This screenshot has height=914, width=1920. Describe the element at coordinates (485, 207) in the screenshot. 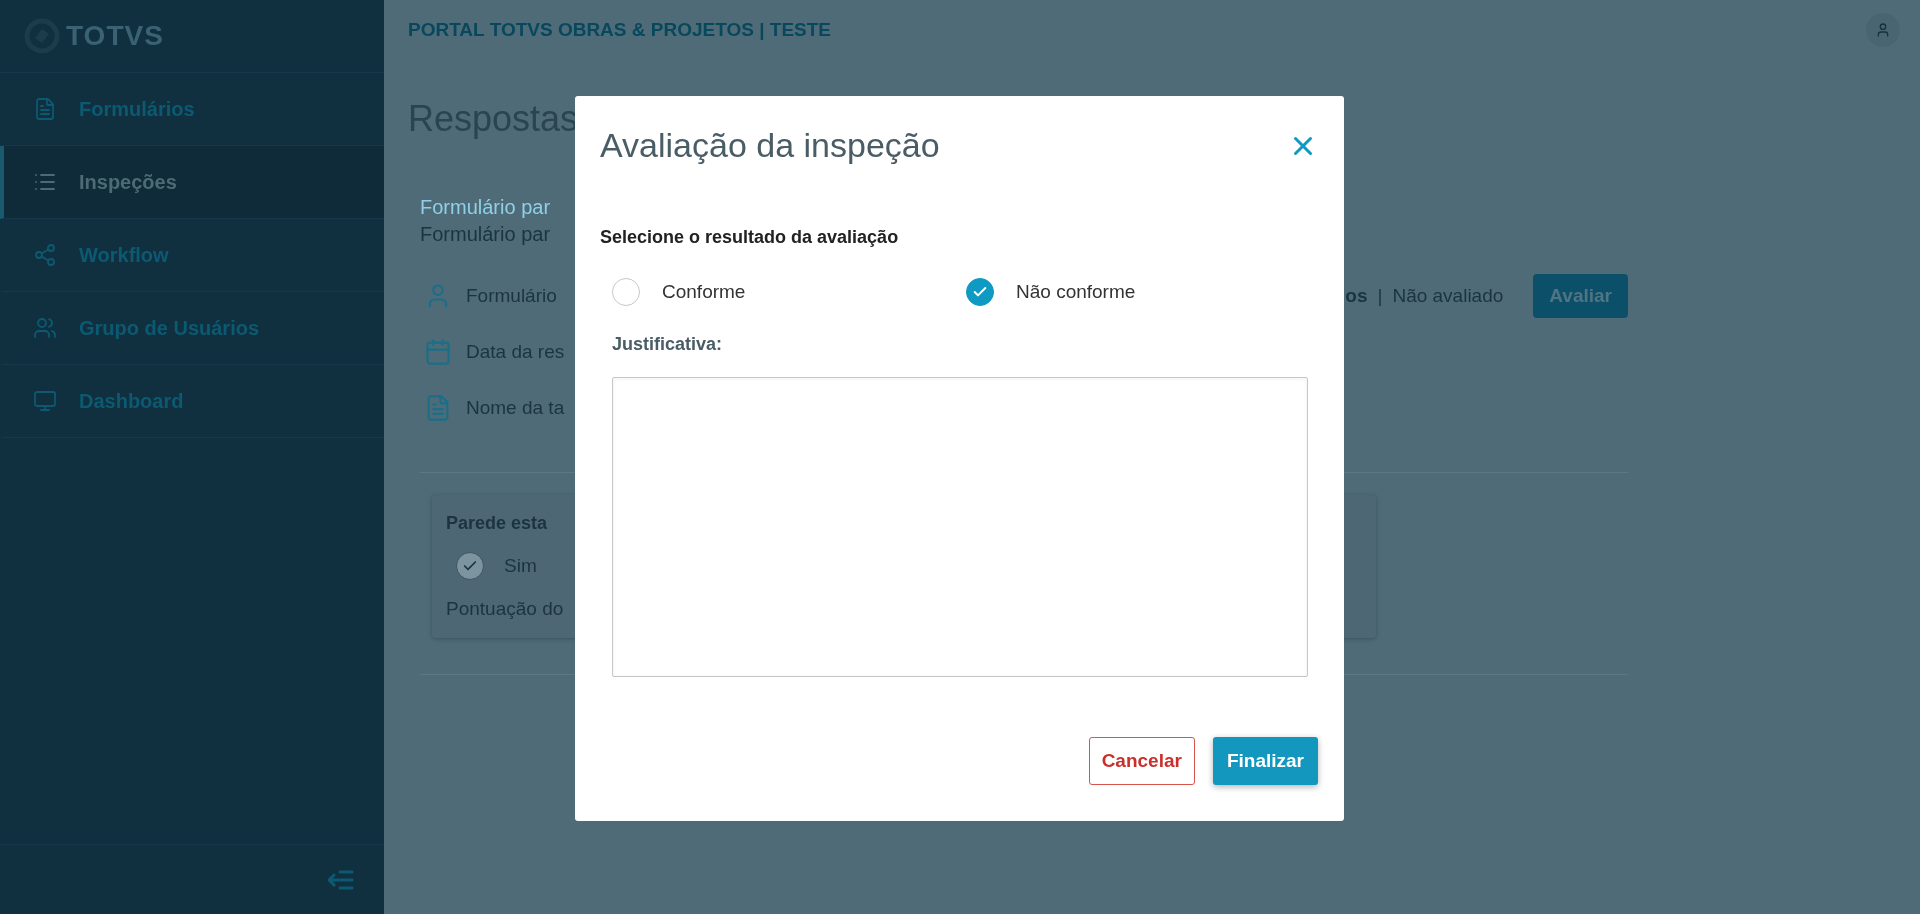

I see `form-label: Formulário par` at that location.